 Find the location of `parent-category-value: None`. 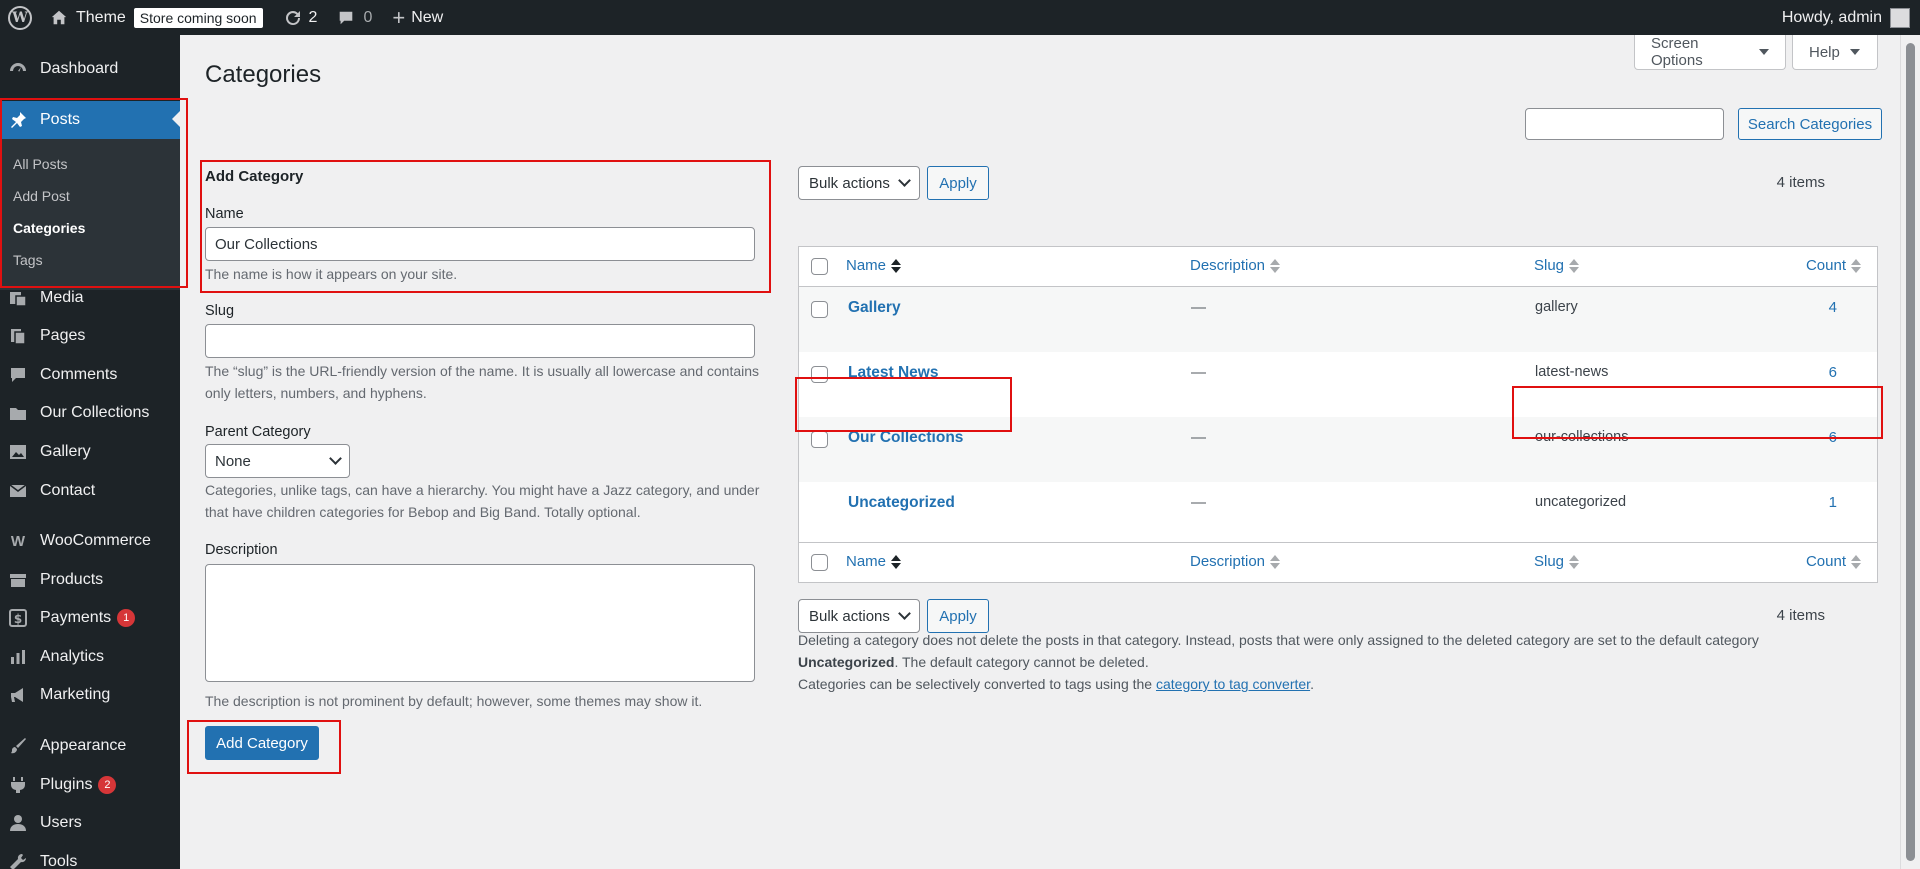

parent-category-value: None is located at coordinates (233, 461).